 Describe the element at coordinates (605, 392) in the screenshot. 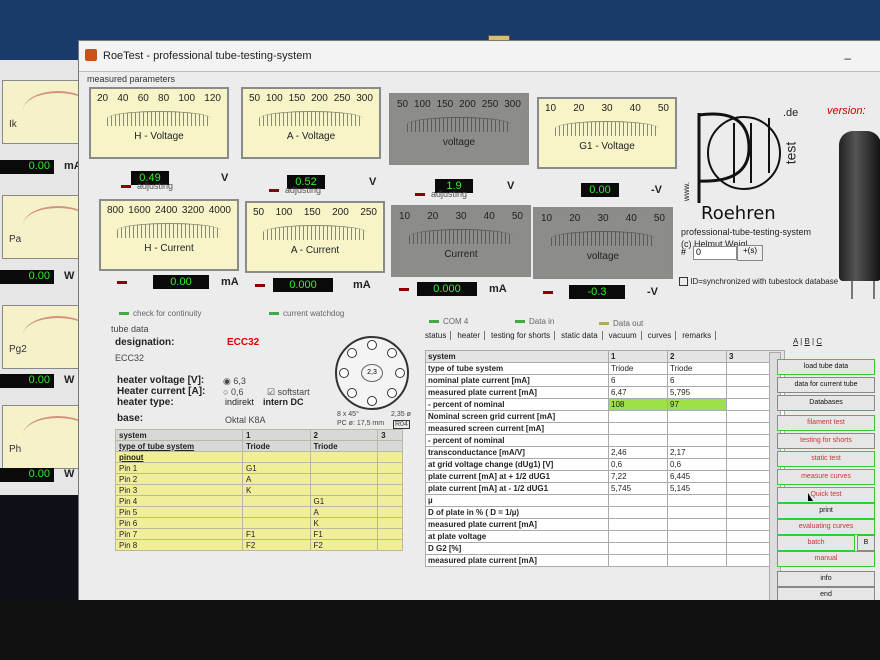

I see `table-row: measured plate current [mA] 6,47 5,795` at that location.